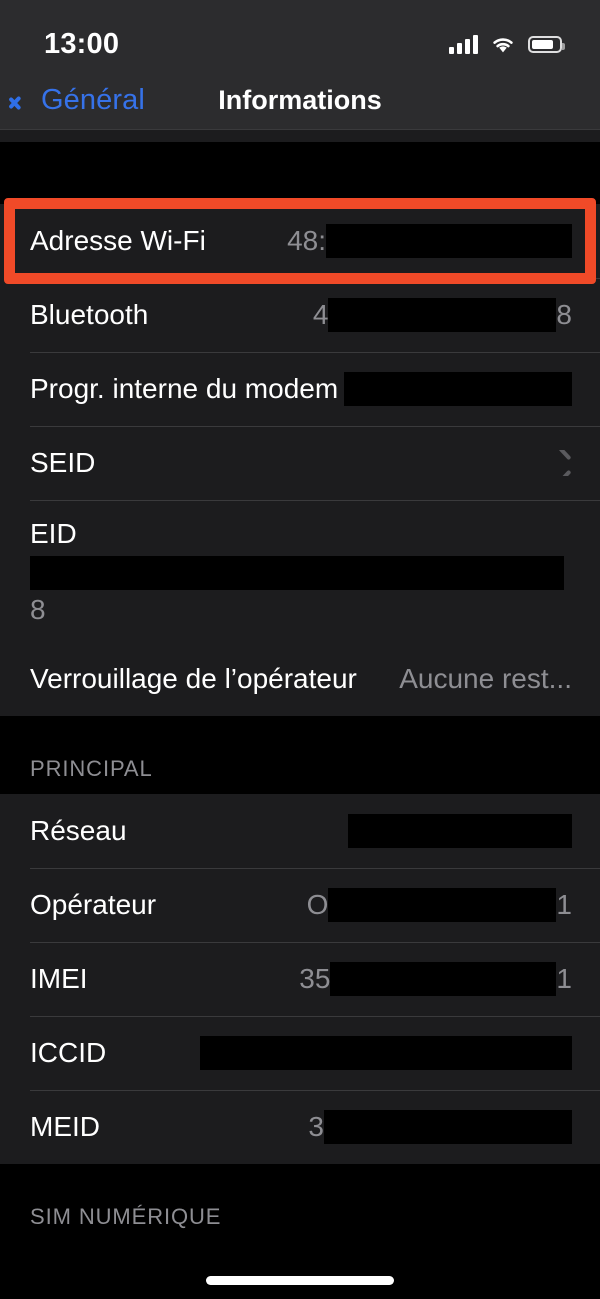 Image resolution: width=600 pixels, height=1299 pixels. Describe the element at coordinates (38, 609) in the screenshot. I see `row-value: 8` at that location.